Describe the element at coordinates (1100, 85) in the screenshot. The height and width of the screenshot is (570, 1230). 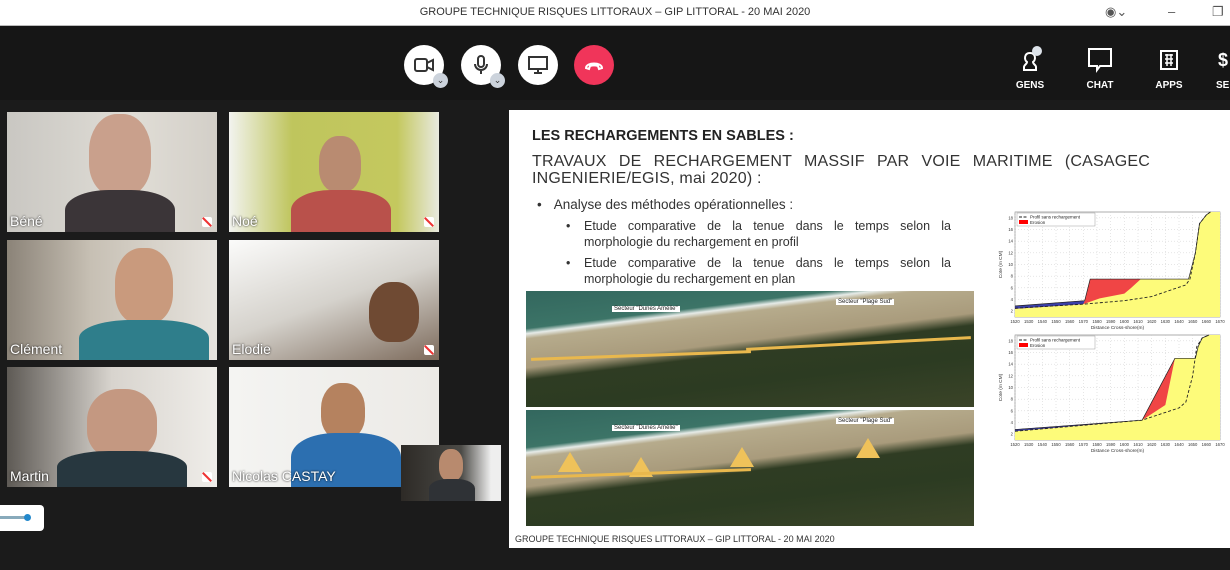
I see `chat-label: CHAT` at that location.